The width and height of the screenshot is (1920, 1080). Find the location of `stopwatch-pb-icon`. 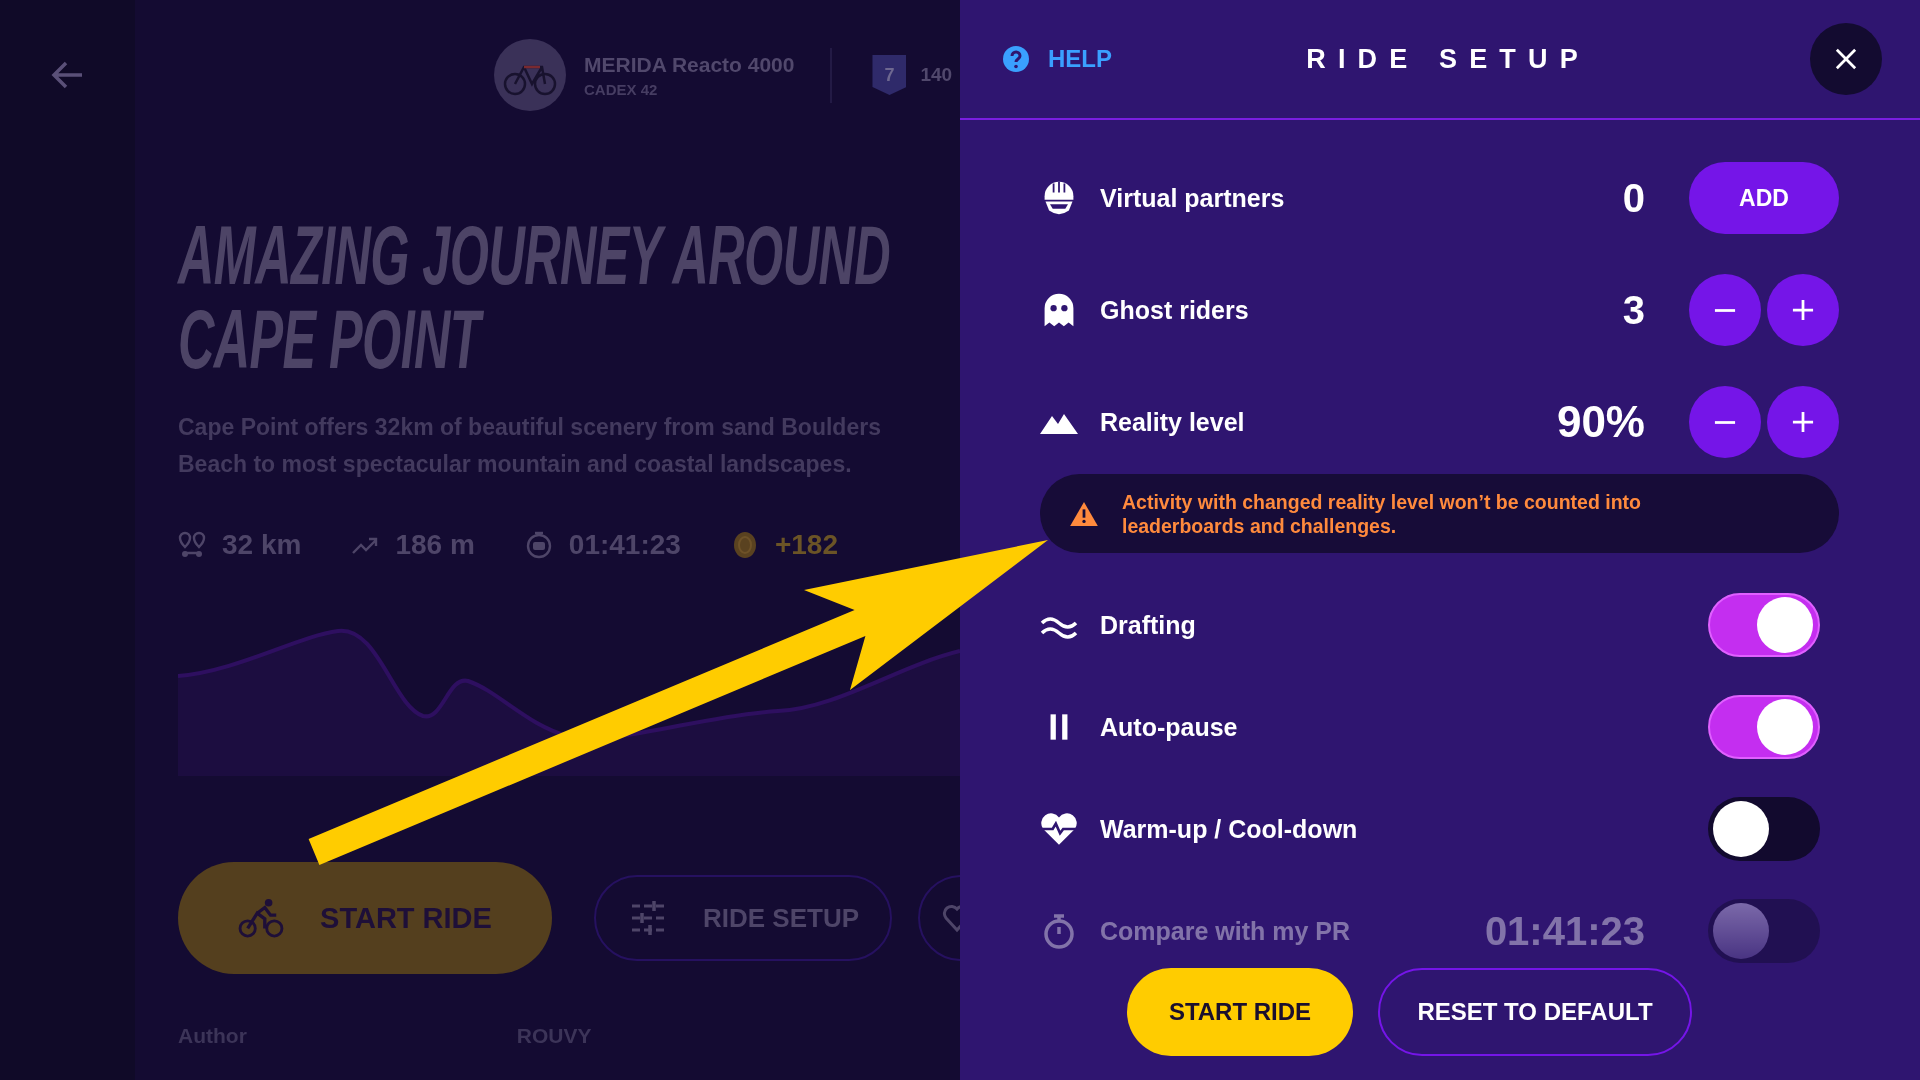

stopwatch-pb-icon is located at coordinates (538, 545).